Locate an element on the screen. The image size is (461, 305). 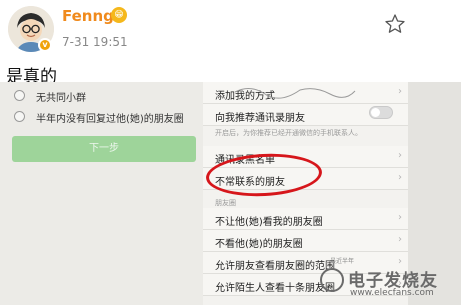
hint-text: 开启后，为你推荐已经开通微信的手机联系人。 is located at coordinates (288, 133).